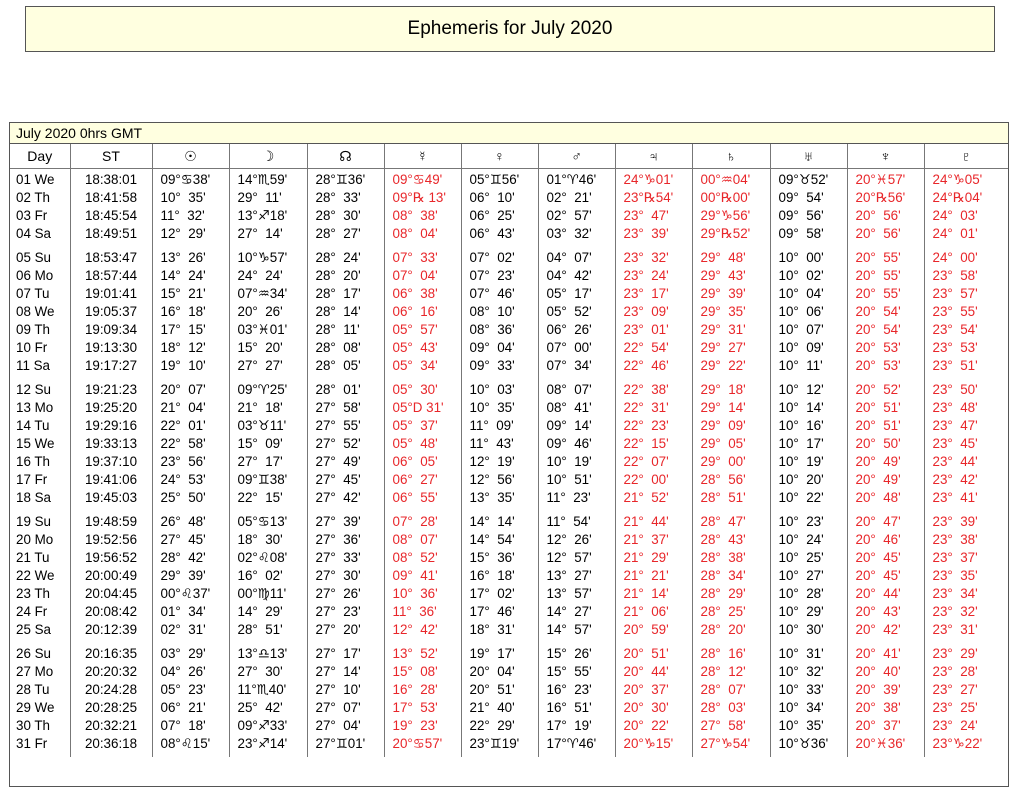 The width and height of the screenshot is (1024, 792). What do you see at coordinates (878, 611) in the screenshot?
I see `neptune-value: 20° 43'` at bounding box center [878, 611].